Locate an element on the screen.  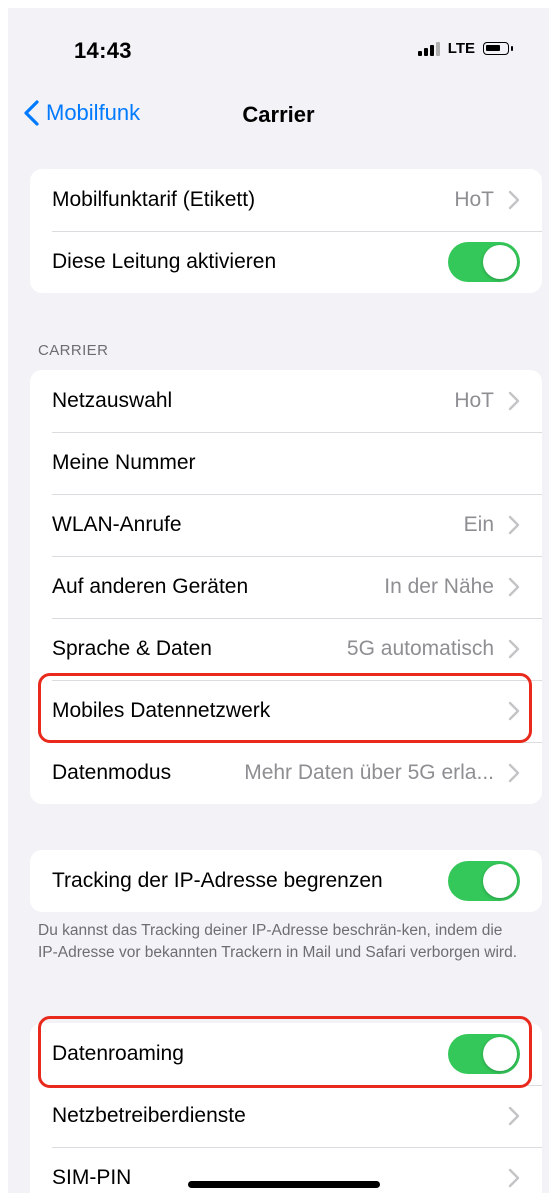
row-label: WLAN-Anrufe is located at coordinates (117, 524).